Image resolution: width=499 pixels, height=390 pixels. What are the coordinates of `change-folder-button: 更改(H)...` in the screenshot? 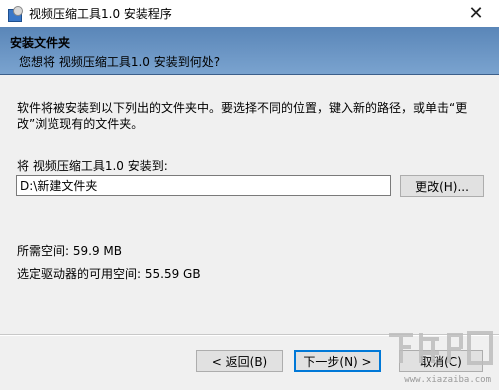 It's located at (442, 186).